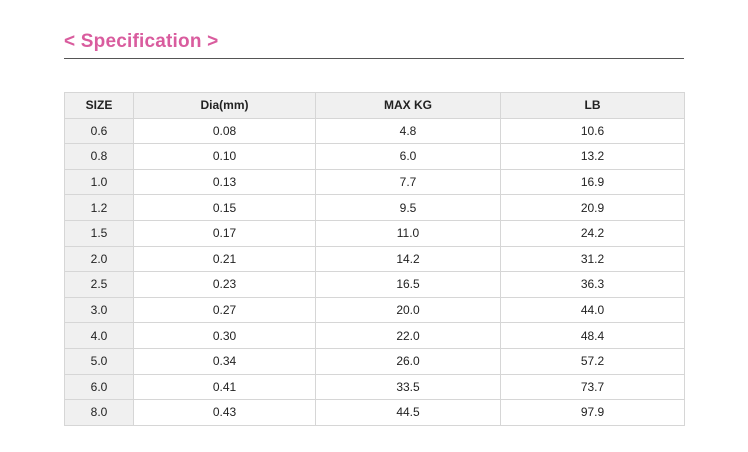 The image size is (748, 452). What do you see at coordinates (99, 284) in the screenshot?
I see `size-cell: 2.5` at bounding box center [99, 284].